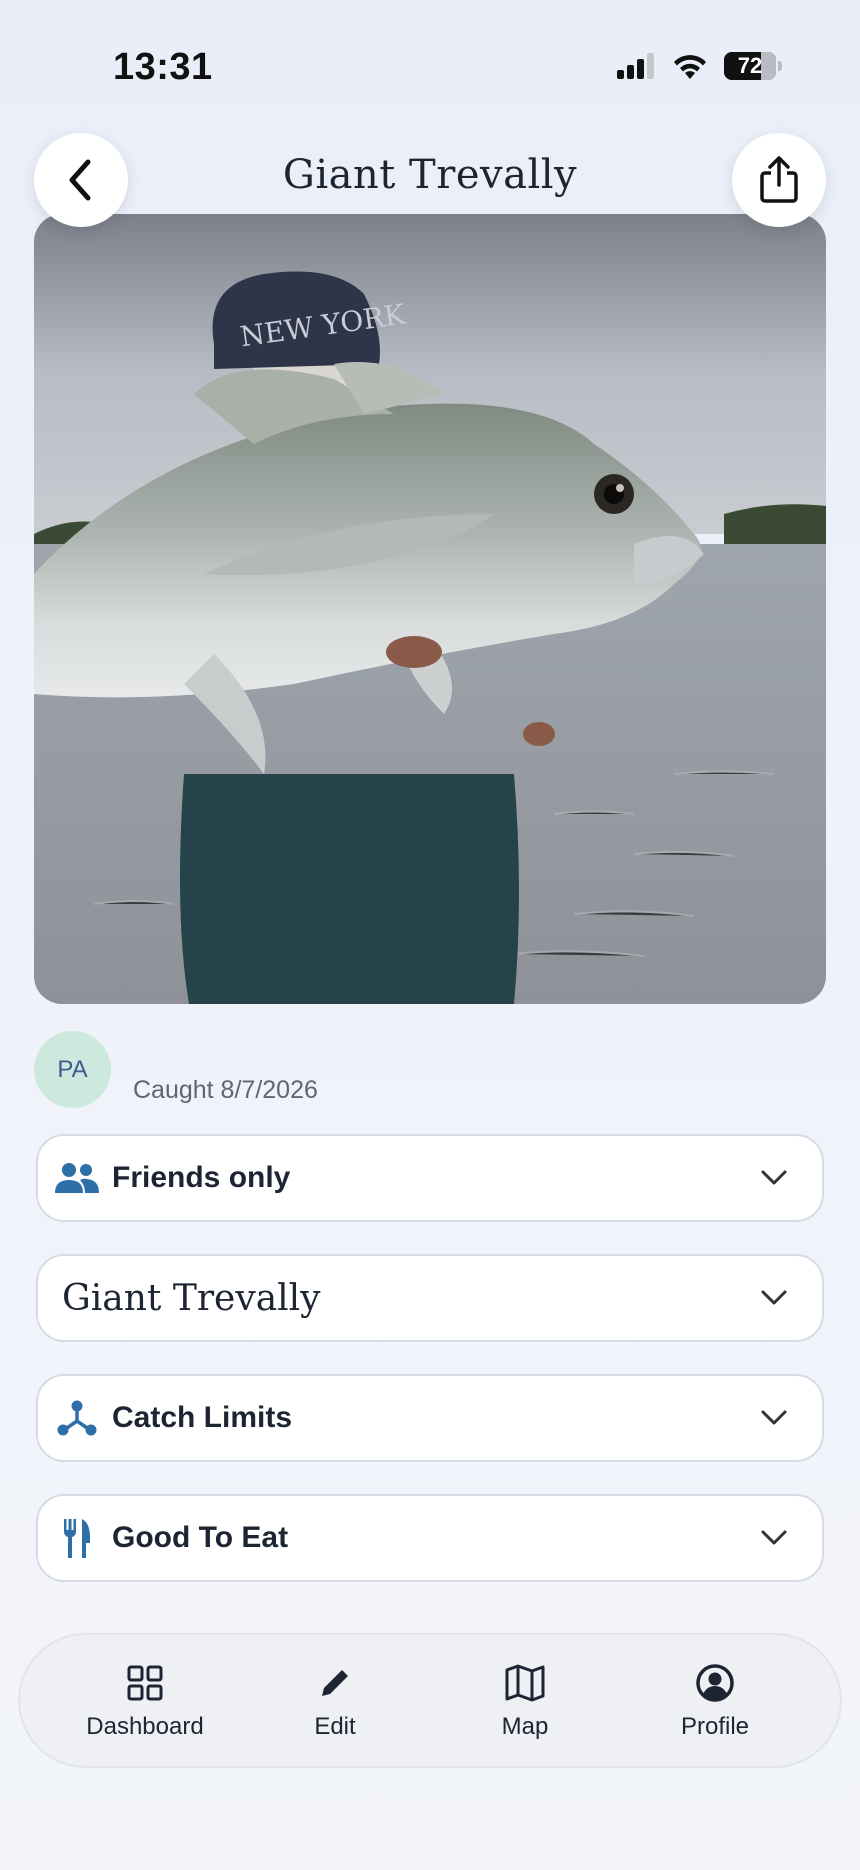 The width and height of the screenshot is (860, 1870). I want to click on tab-bar: Dashboard Edit Map Profile, so click(430, 1700).